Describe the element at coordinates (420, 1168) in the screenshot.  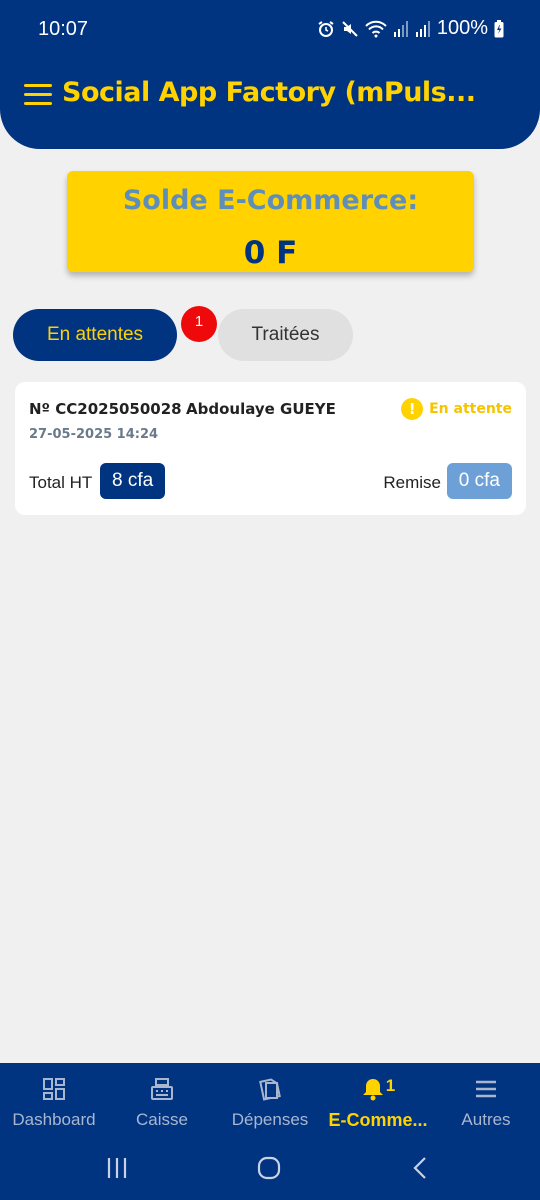
I see `back-icon` at that location.